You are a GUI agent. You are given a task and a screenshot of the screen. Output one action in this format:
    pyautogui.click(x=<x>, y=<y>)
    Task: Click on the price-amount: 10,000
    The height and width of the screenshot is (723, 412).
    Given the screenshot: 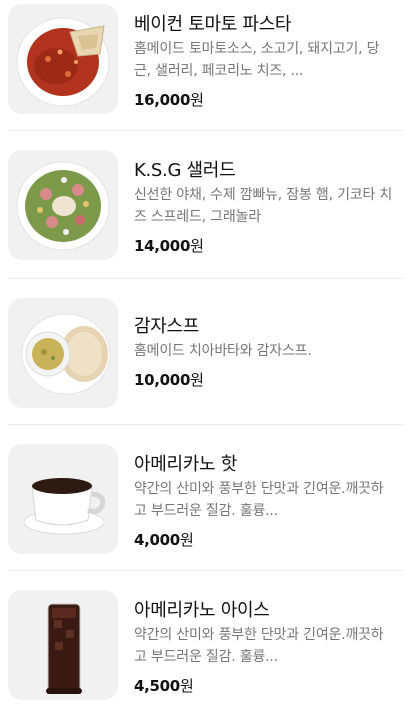 What is the action you would take?
    pyautogui.click(x=162, y=380)
    